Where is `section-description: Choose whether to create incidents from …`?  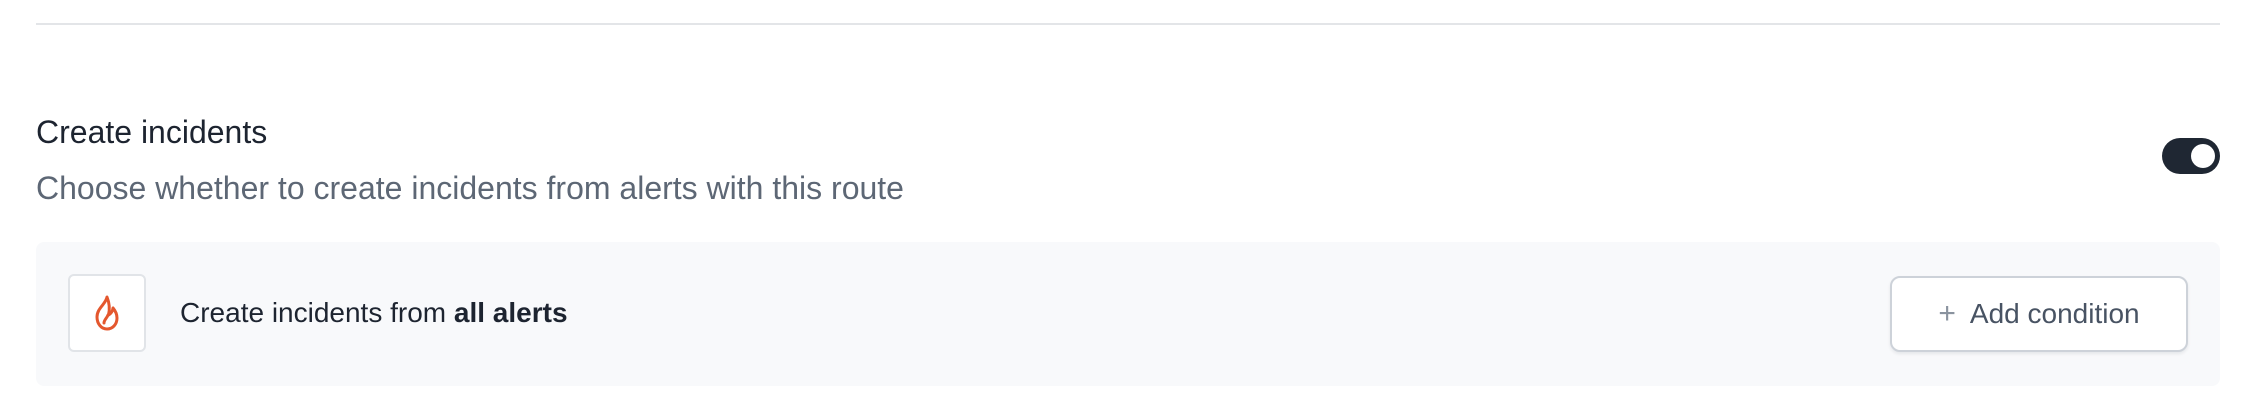 section-description: Choose whether to create incidents from … is located at coordinates (470, 188).